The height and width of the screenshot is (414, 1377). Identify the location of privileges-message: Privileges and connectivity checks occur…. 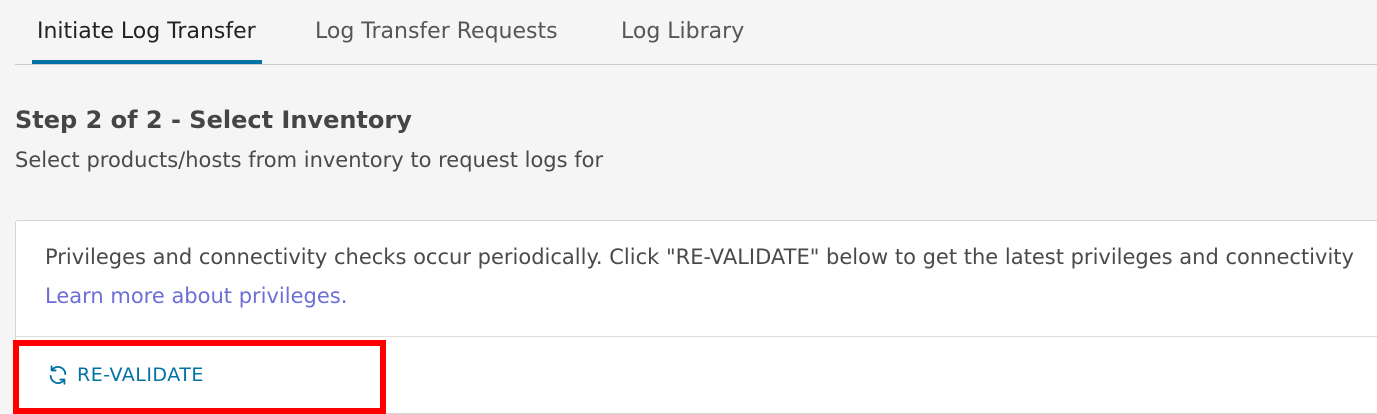
(699, 257).